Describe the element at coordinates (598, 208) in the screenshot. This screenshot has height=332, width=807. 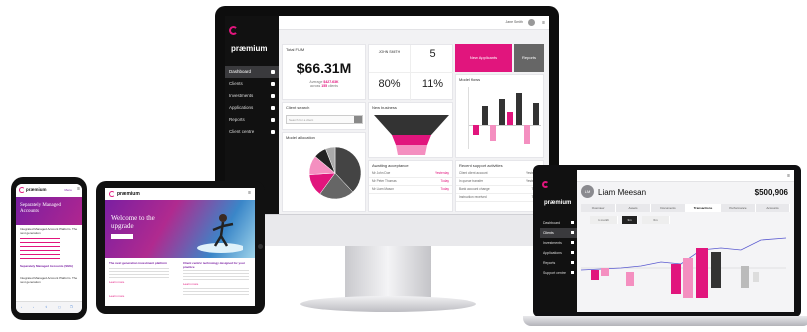
I see `tab-overview: Overview` at that location.